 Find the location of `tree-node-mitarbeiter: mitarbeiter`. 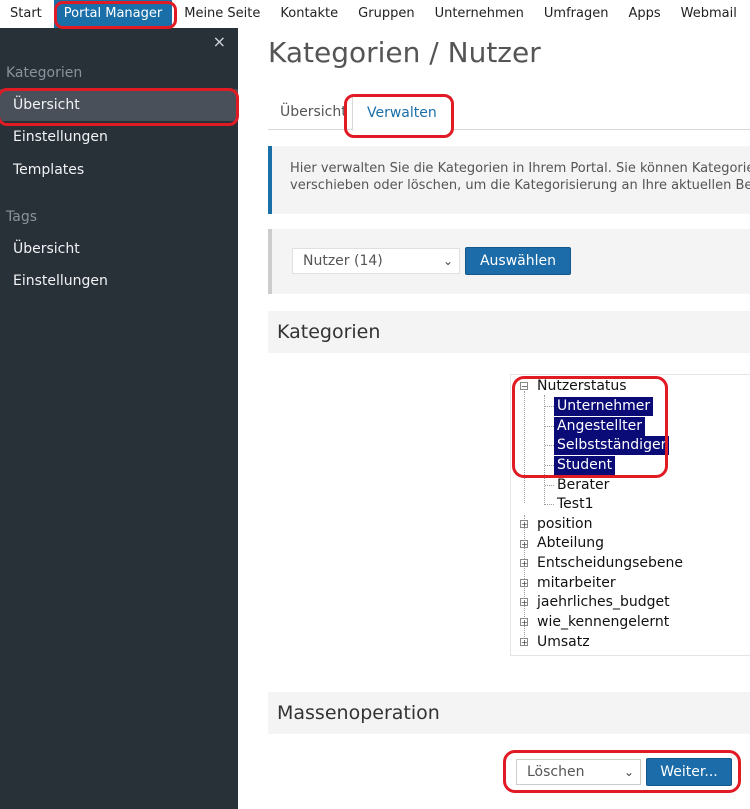

tree-node-mitarbeiter: mitarbeiter is located at coordinates (576, 583).